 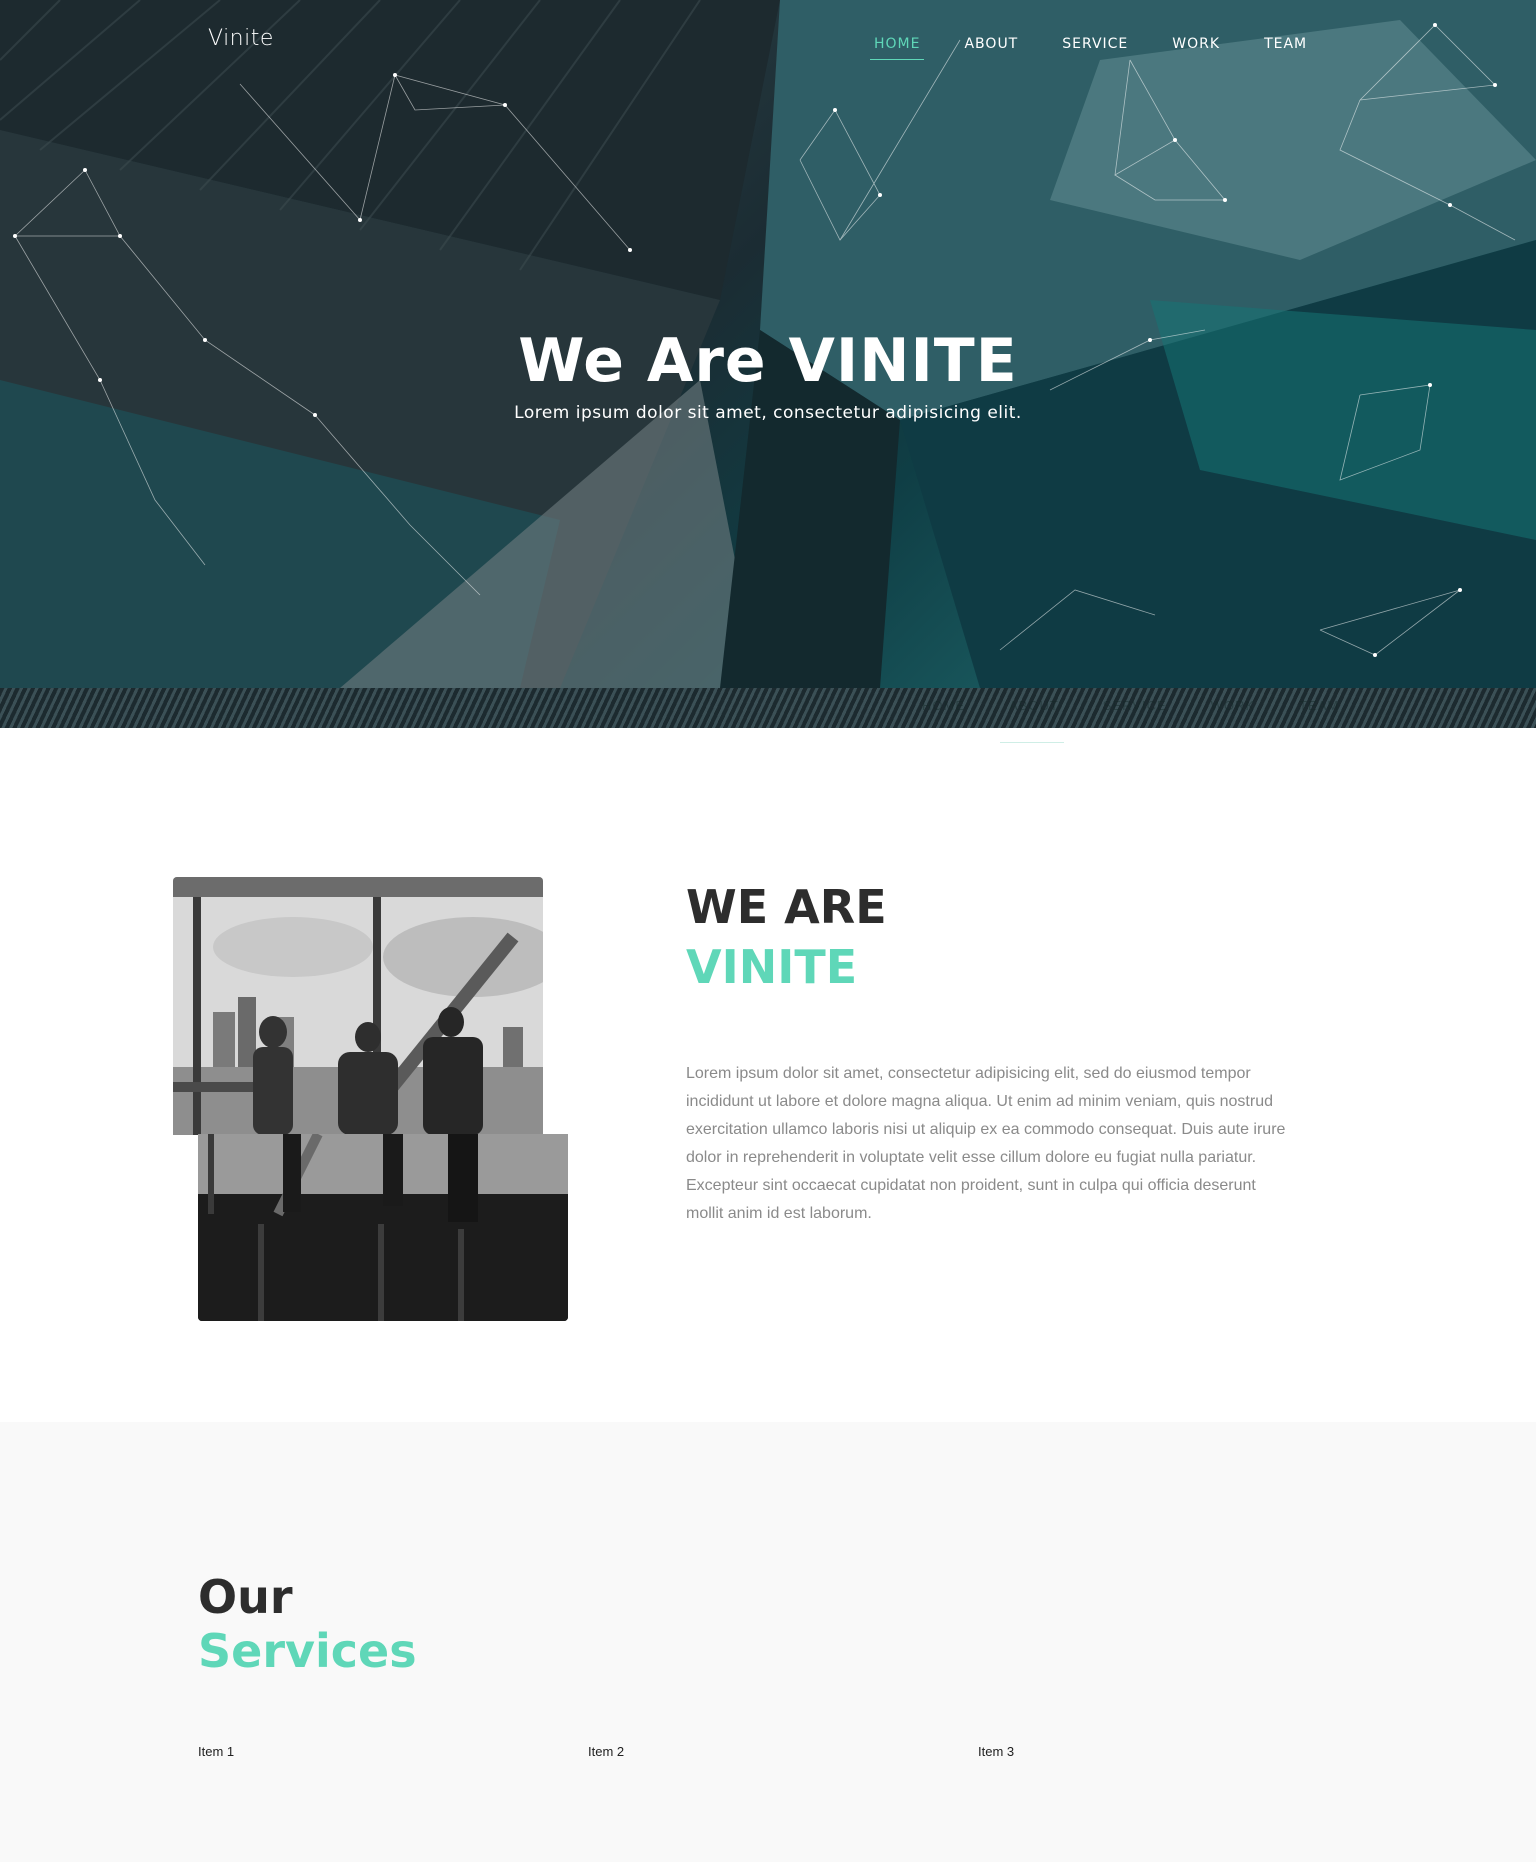 What do you see at coordinates (996, 1751) in the screenshot?
I see `service-item-3: Item 3` at bounding box center [996, 1751].